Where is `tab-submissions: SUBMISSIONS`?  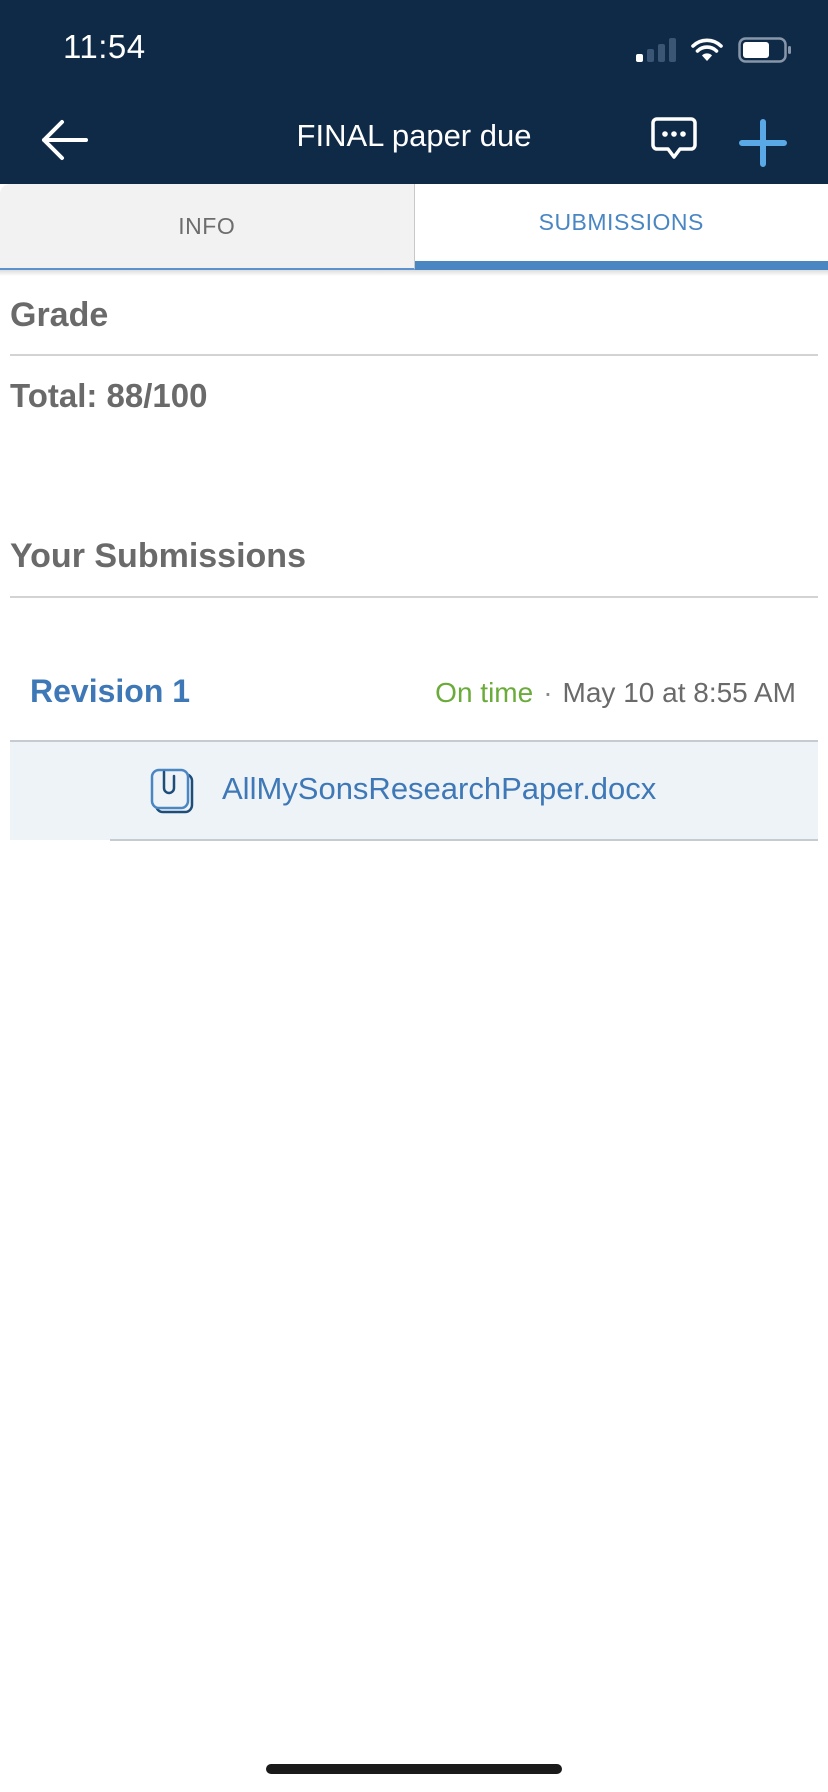
tab-submissions: SUBMISSIONS is located at coordinates (621, 227).